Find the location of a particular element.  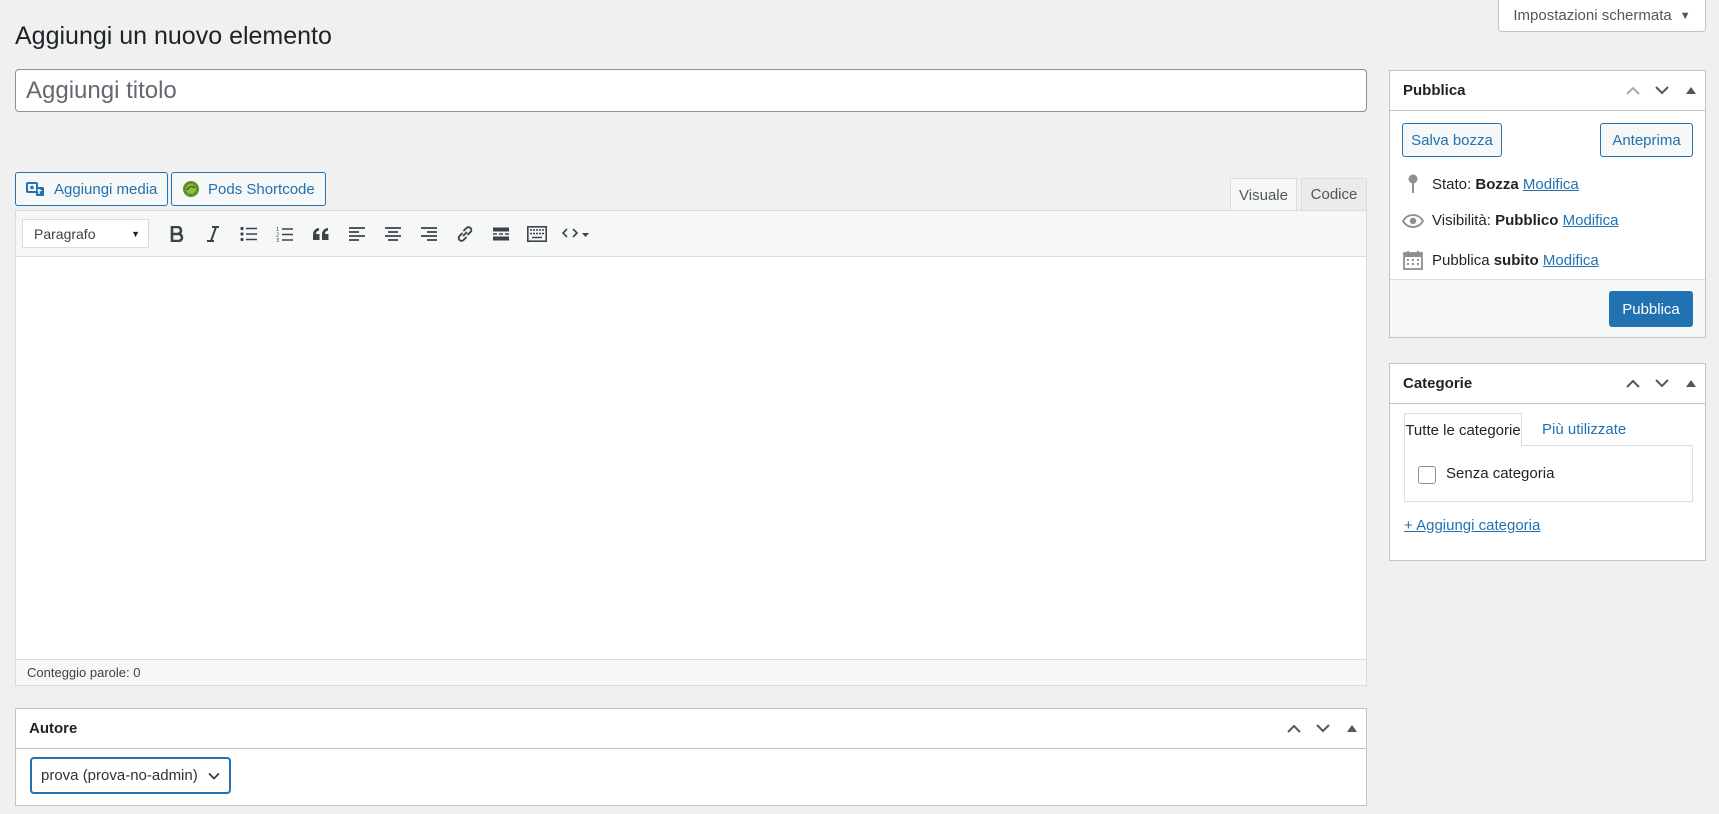

publish-box-title: Pubblica is located at coordinates (1434, 90).